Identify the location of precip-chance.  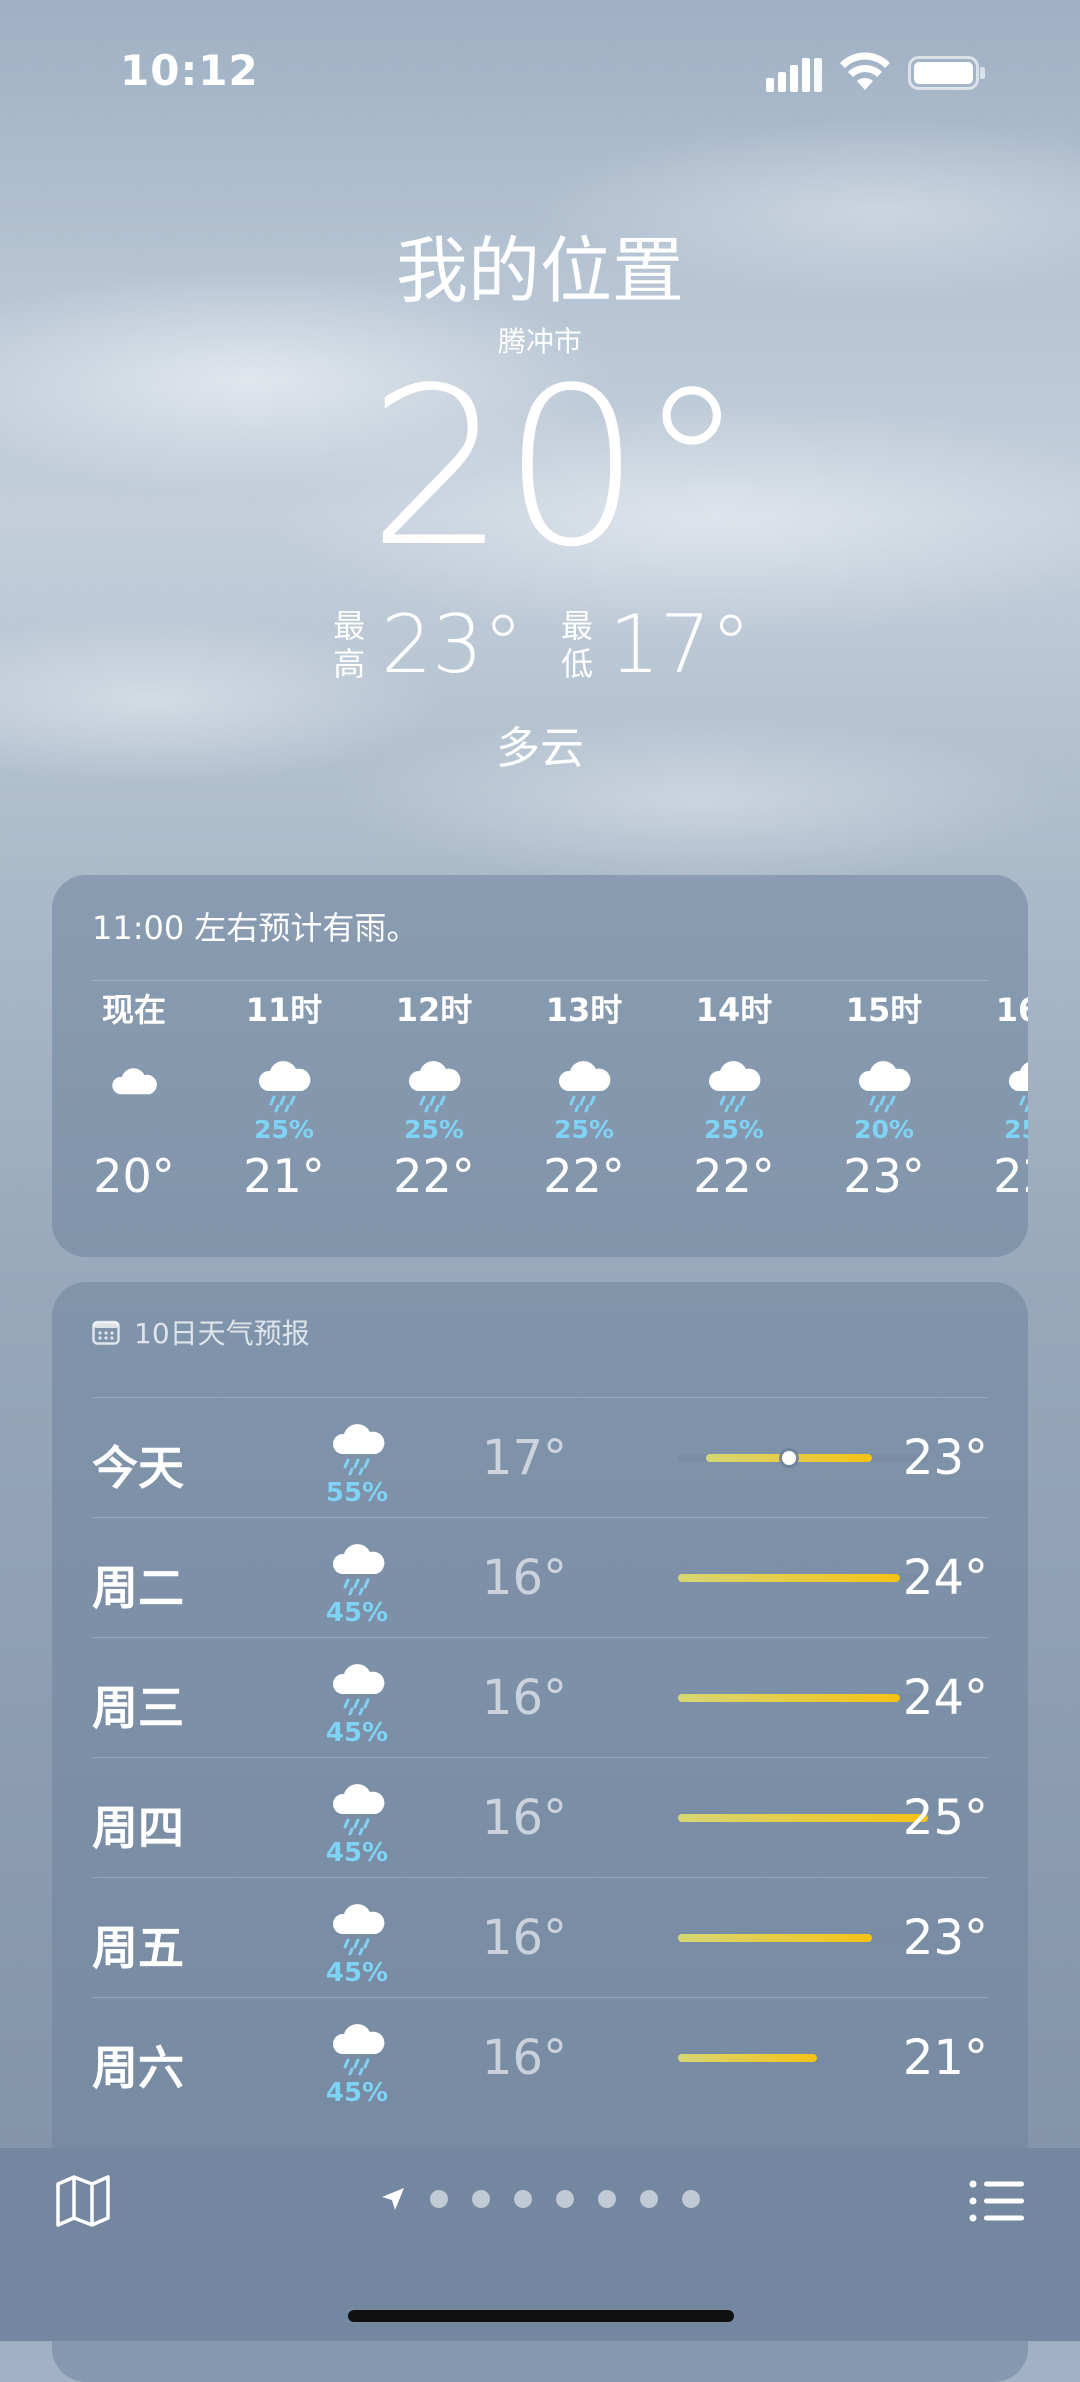
(134, 1131).